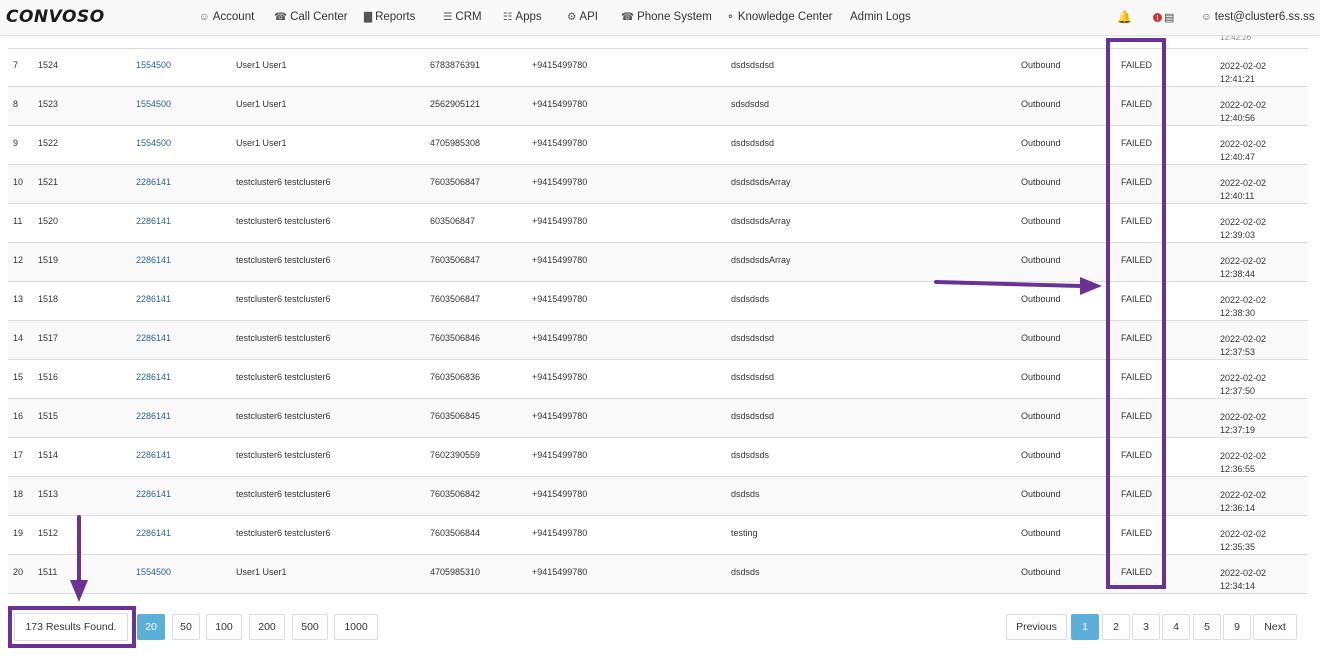 The height and width of the screenshot is (668, 1320). I want to click on page-size-20-button: 20, so click(151, 627).